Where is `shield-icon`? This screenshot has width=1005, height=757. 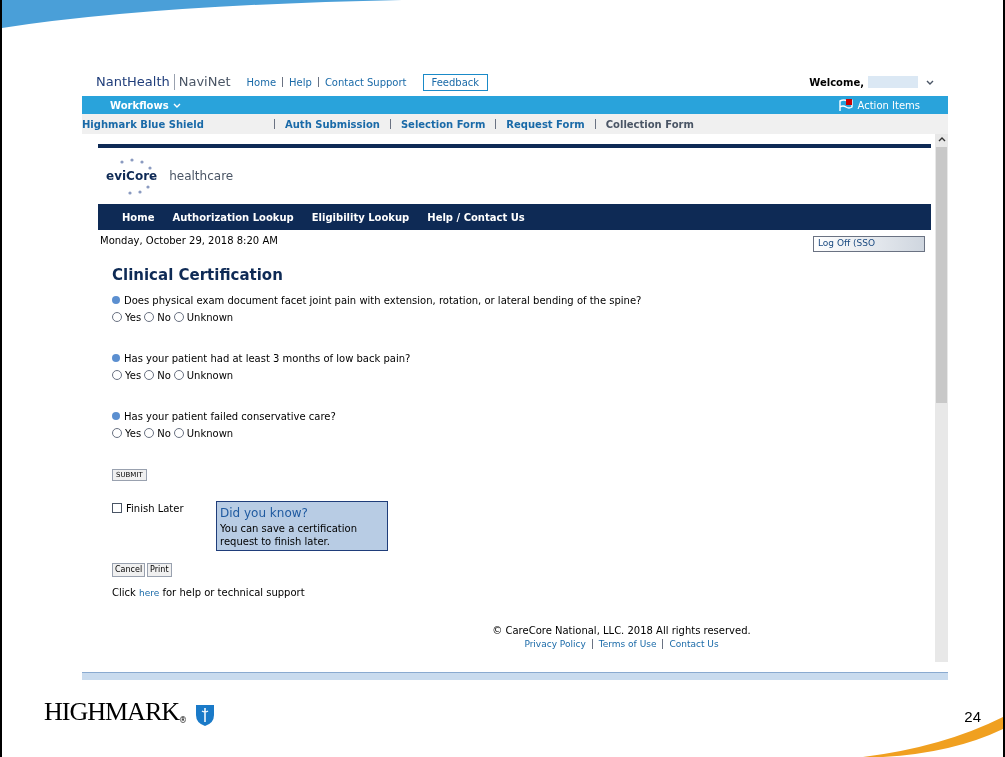
shield-icon is located at coordinates (205, 715).